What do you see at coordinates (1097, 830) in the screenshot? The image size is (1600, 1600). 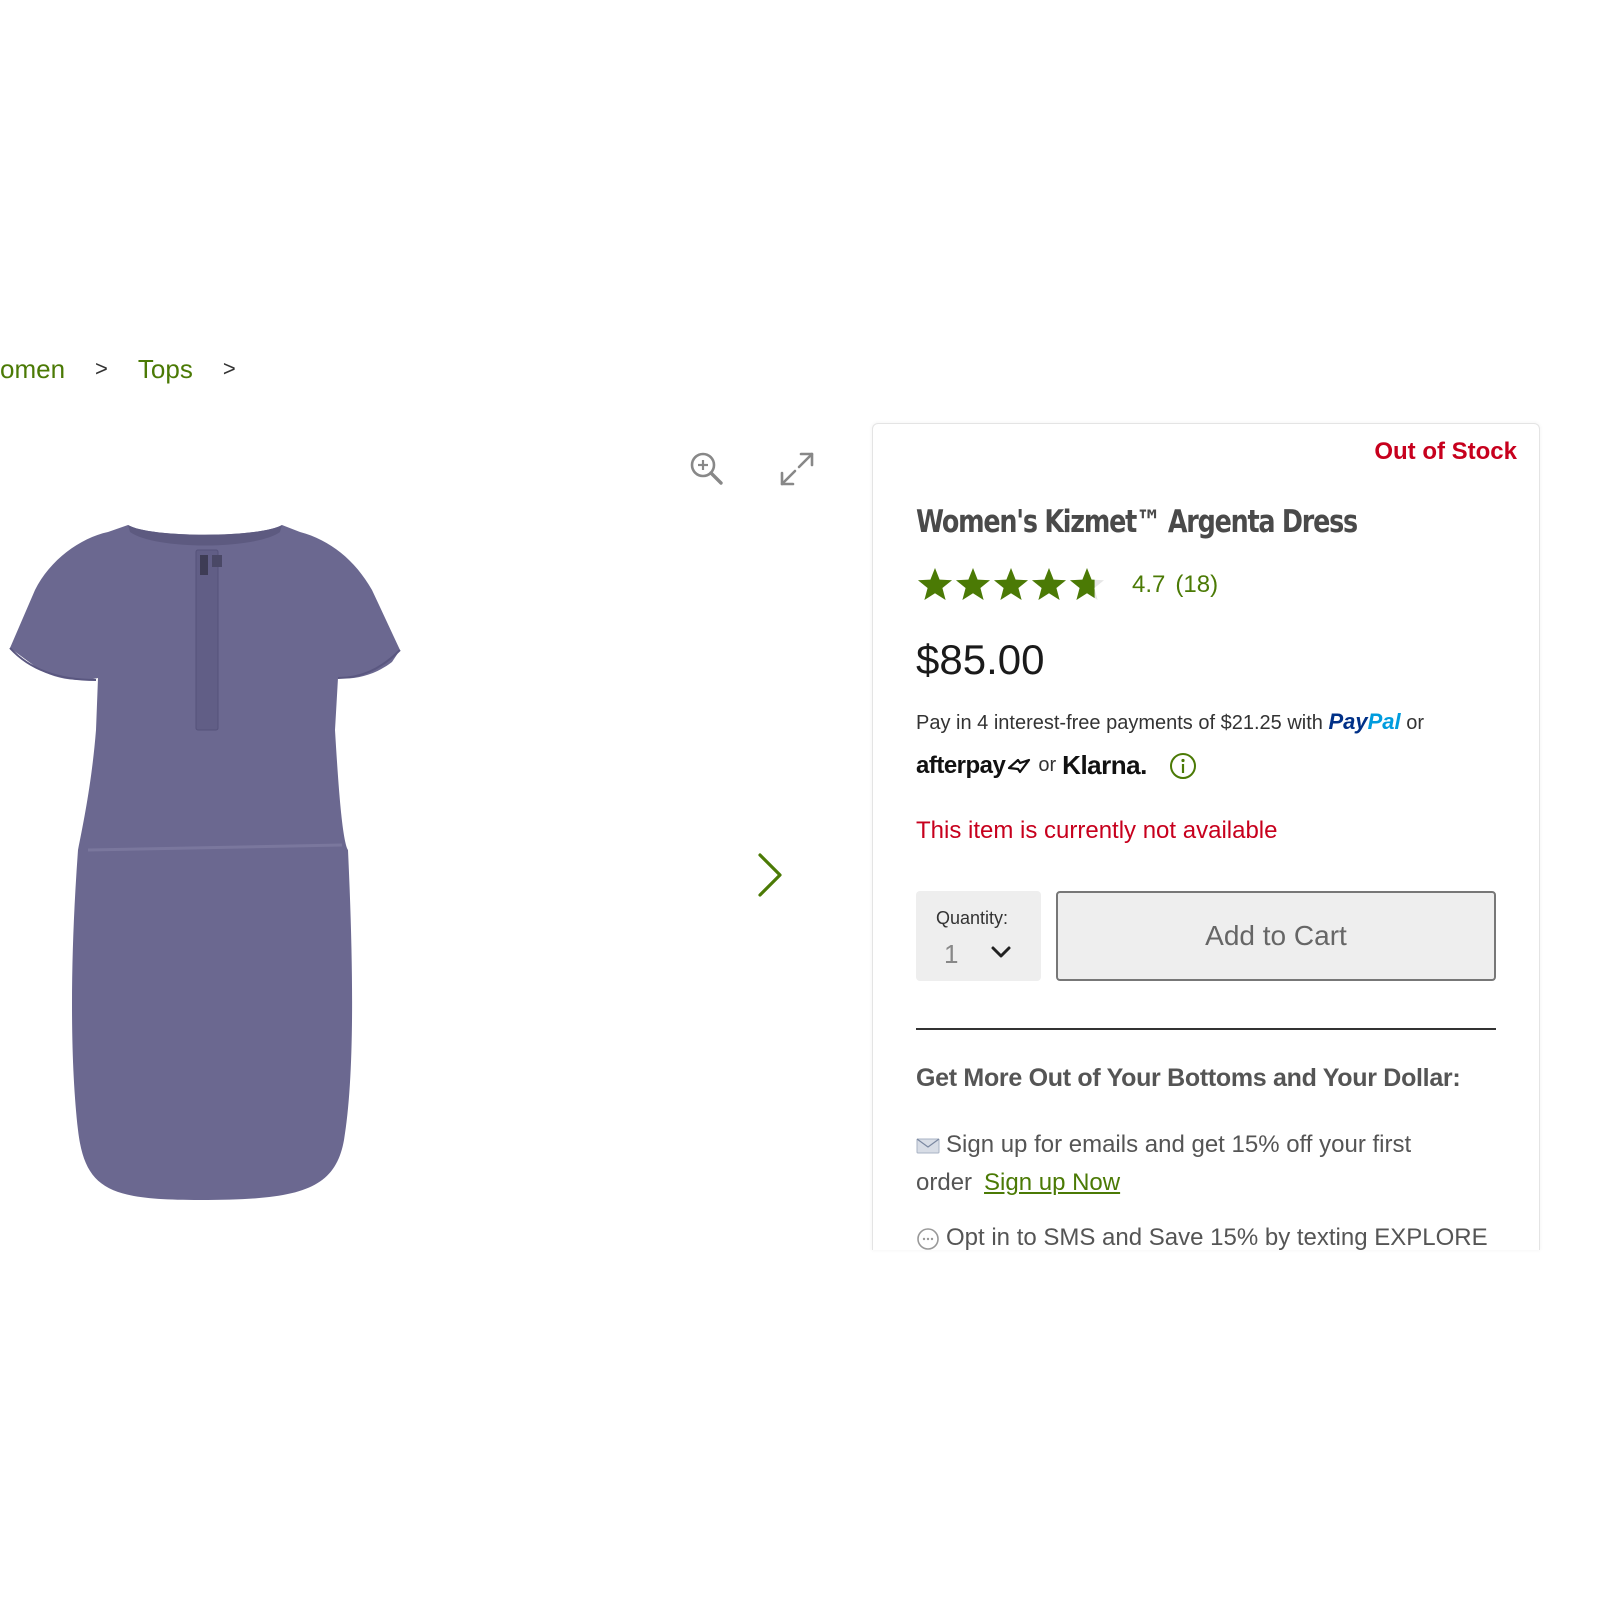 I see `availability-message: This item is currently not available` at bounding box center [1097, 830].